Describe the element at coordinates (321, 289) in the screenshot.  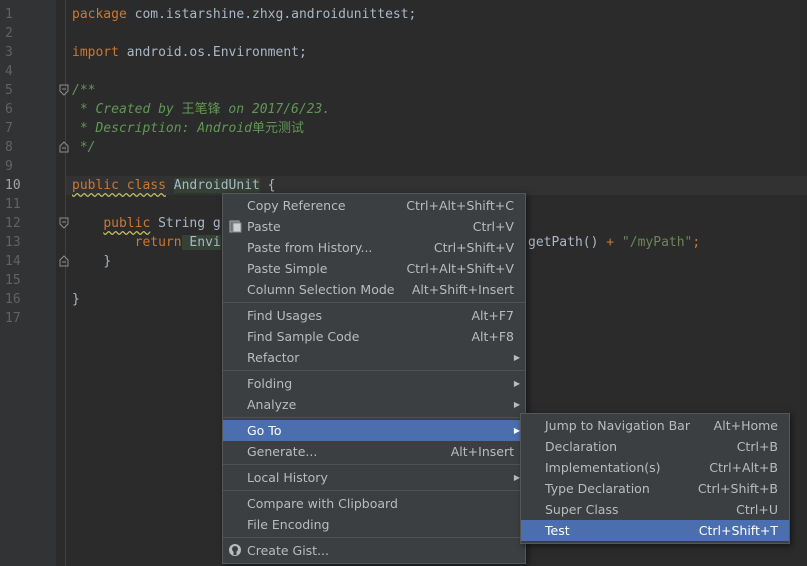
I see `menu-item-label: Column Selection Mode` at that location.